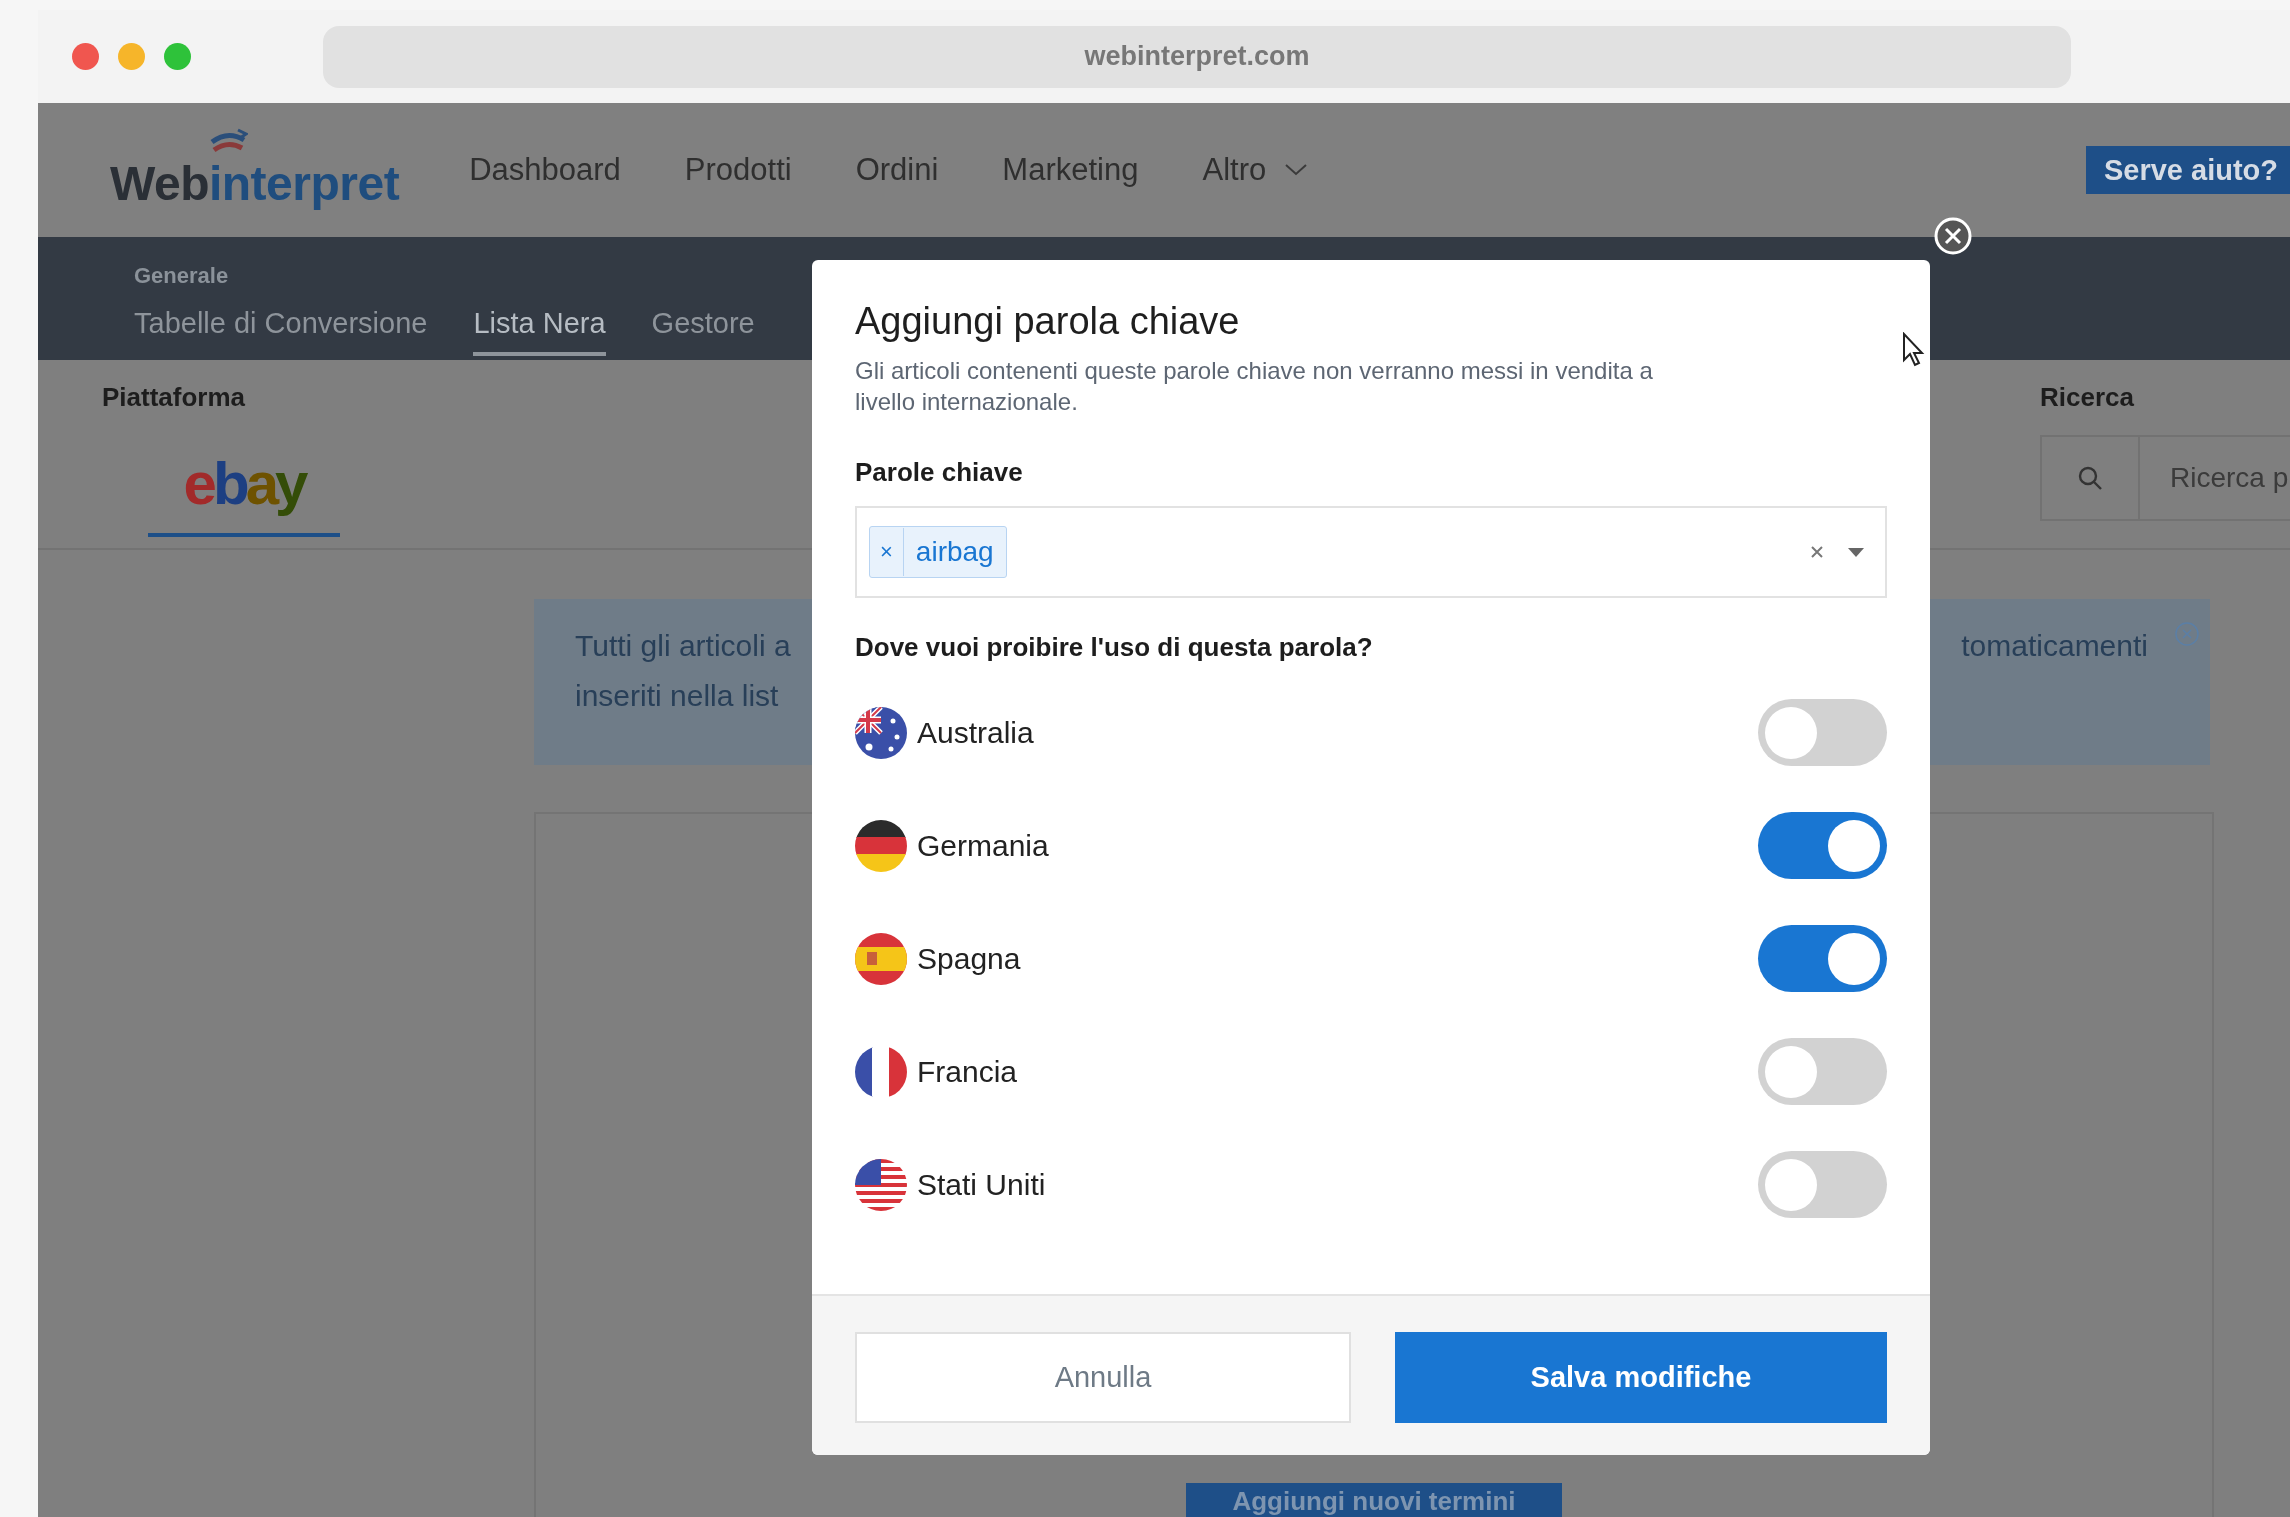 This screenshot has height=1517, width=2290. I want to click on save-button: Salva modifiche, so click(1641, 1377).